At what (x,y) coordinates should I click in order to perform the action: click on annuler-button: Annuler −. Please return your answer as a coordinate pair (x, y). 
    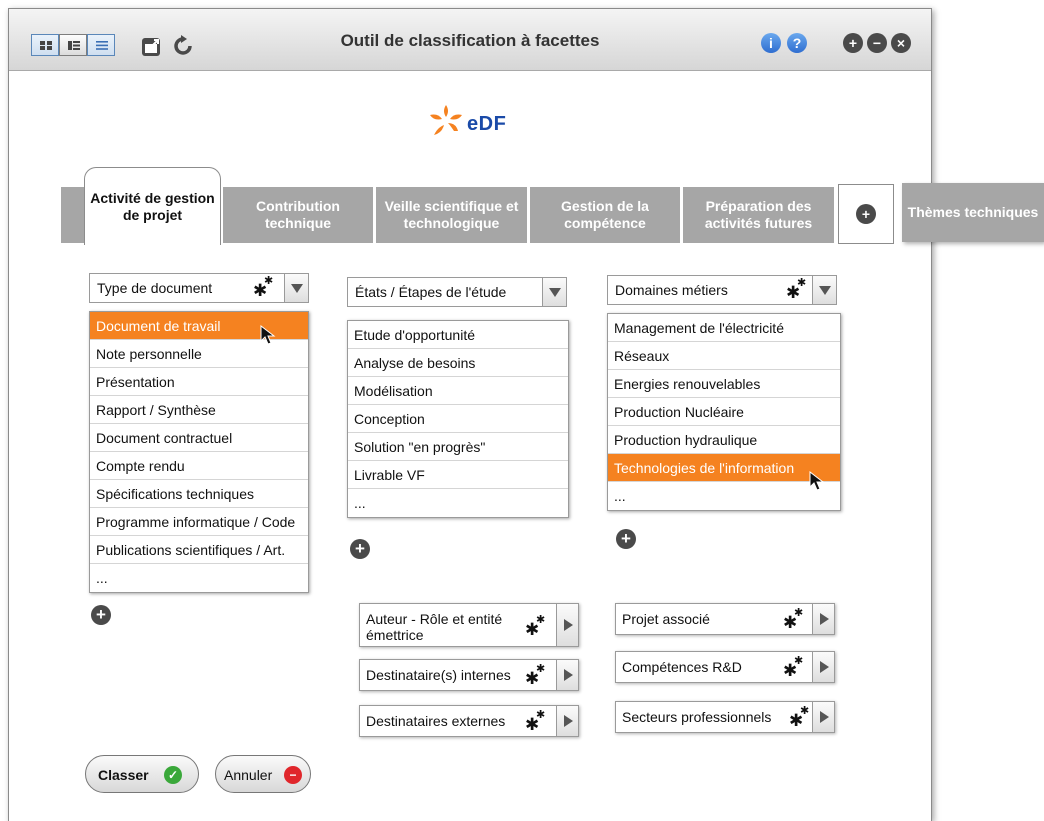
    Looking at the image, I should click on (263, 774).